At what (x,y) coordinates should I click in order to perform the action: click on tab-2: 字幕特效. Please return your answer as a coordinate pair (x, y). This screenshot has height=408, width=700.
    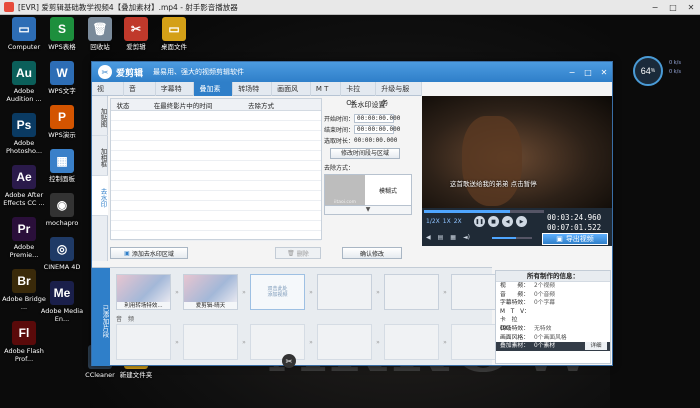
    Looking at the image, I should click on (175, 94).